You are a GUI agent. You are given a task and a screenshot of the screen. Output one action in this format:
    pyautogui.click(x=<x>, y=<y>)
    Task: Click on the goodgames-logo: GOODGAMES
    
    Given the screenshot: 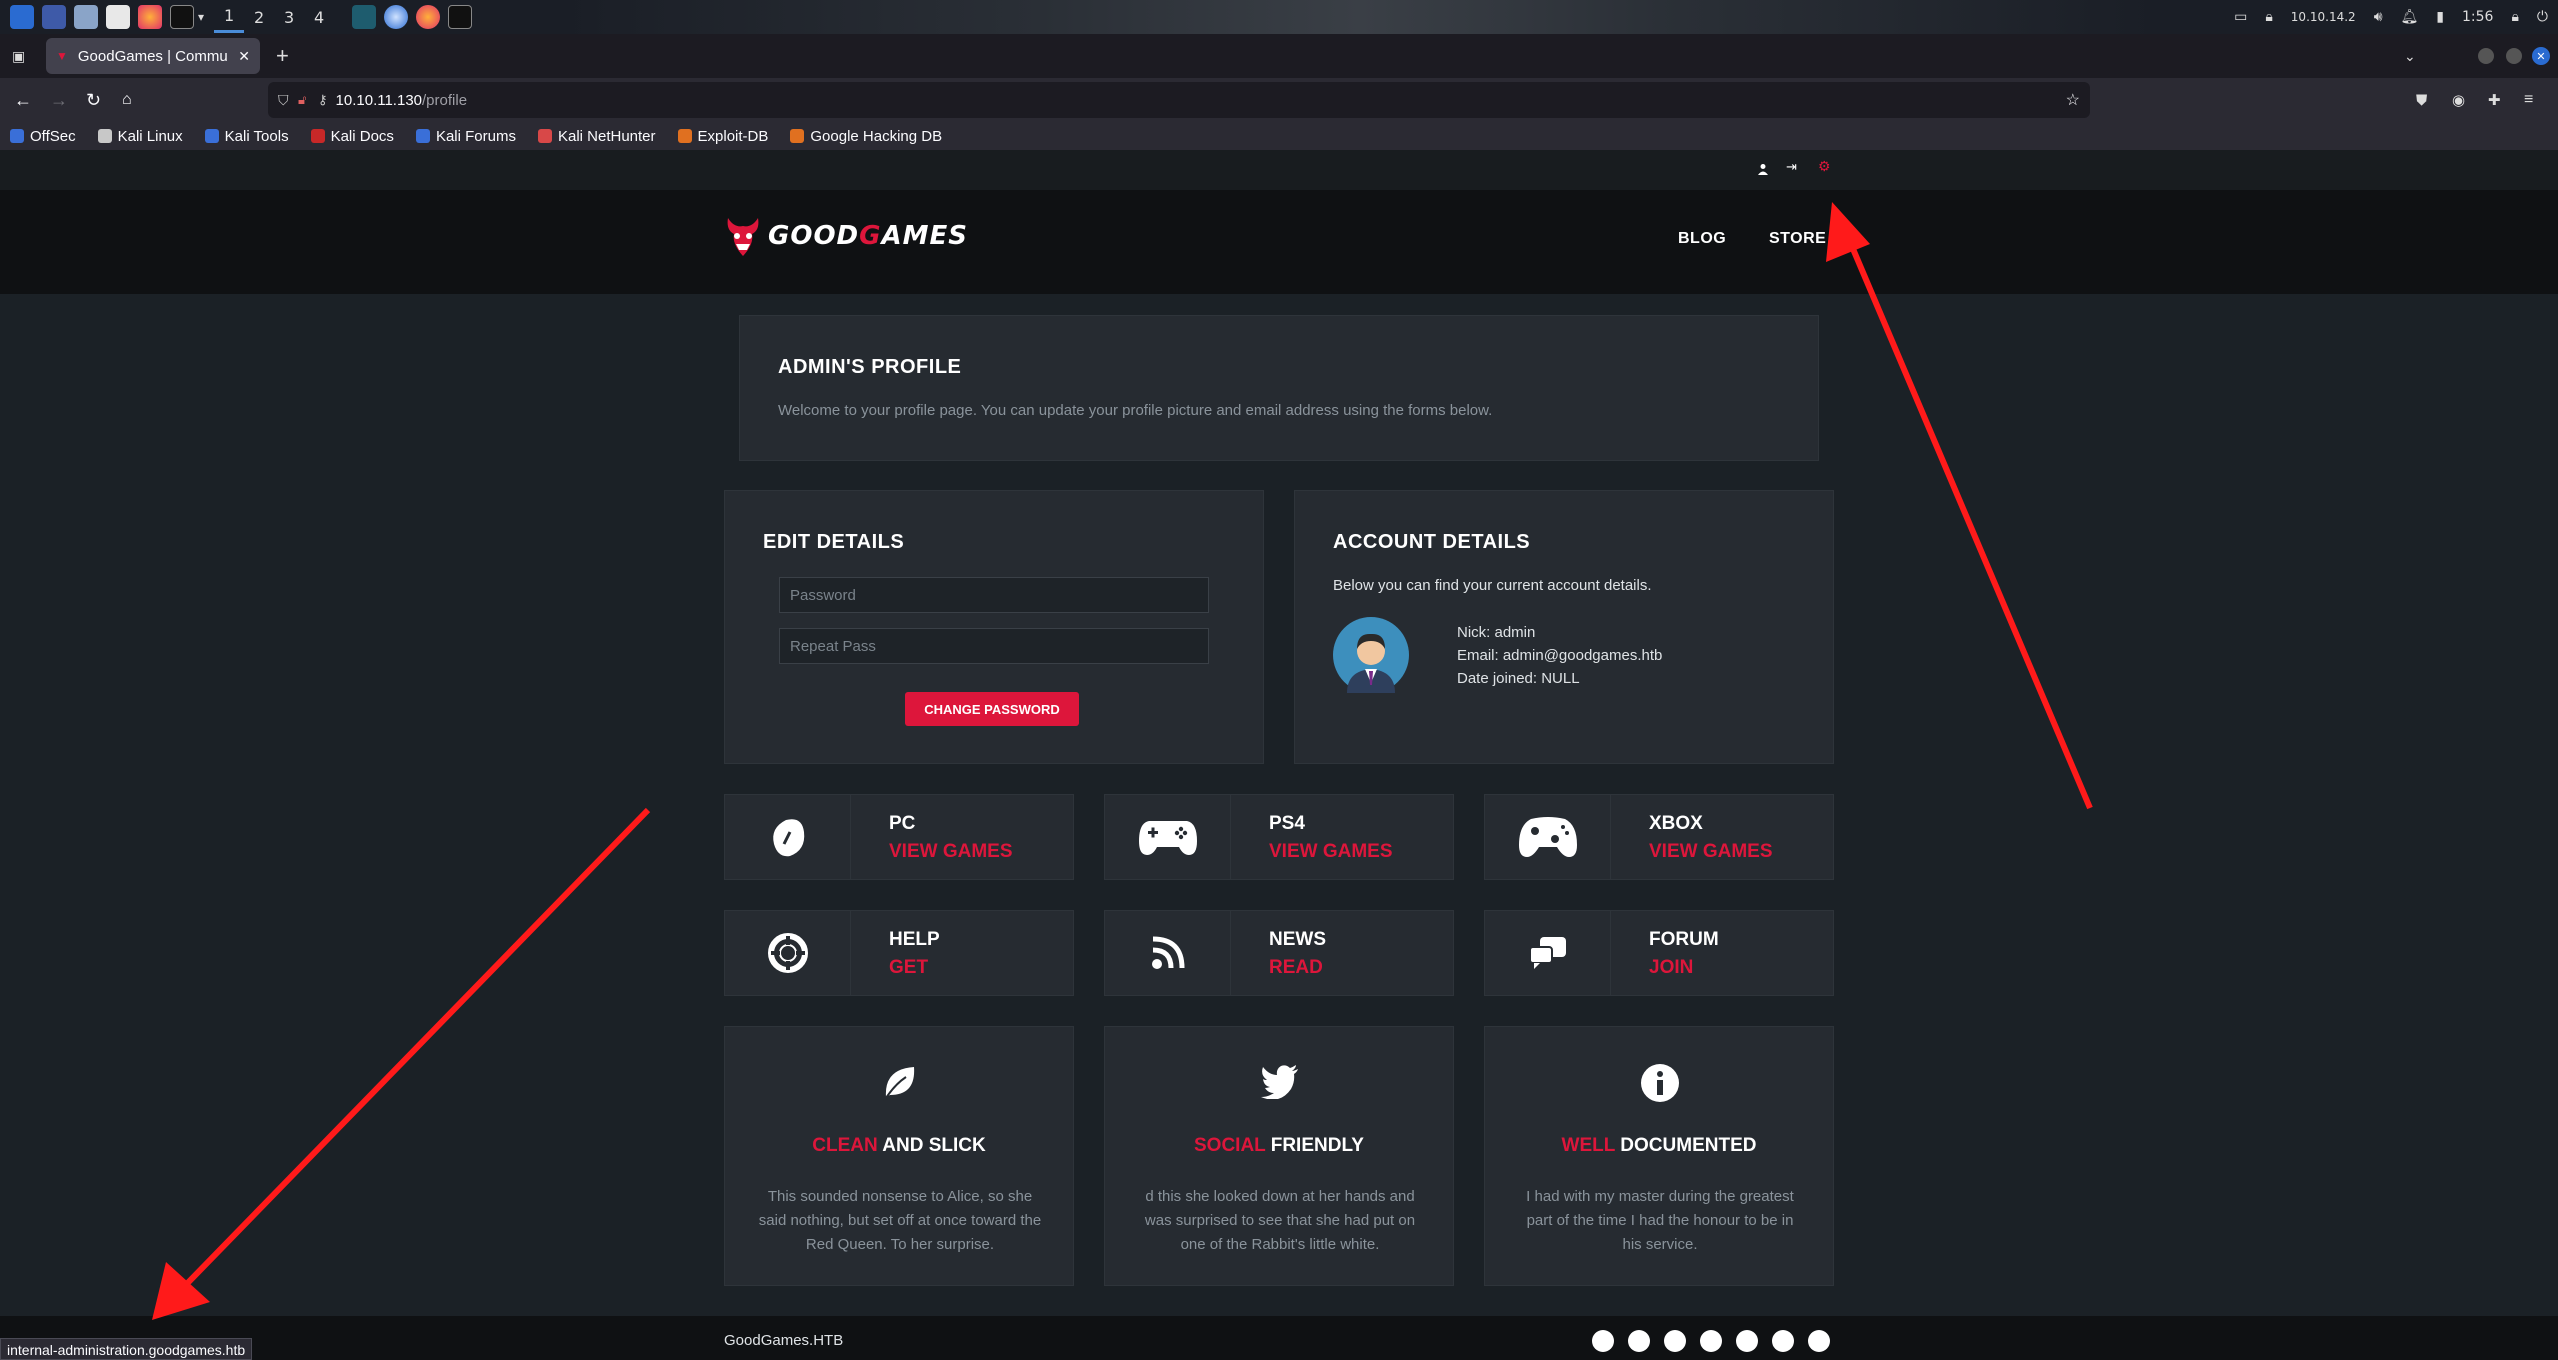 What is the action you would take?
    pyautogui.click(x=846, y=236)
    